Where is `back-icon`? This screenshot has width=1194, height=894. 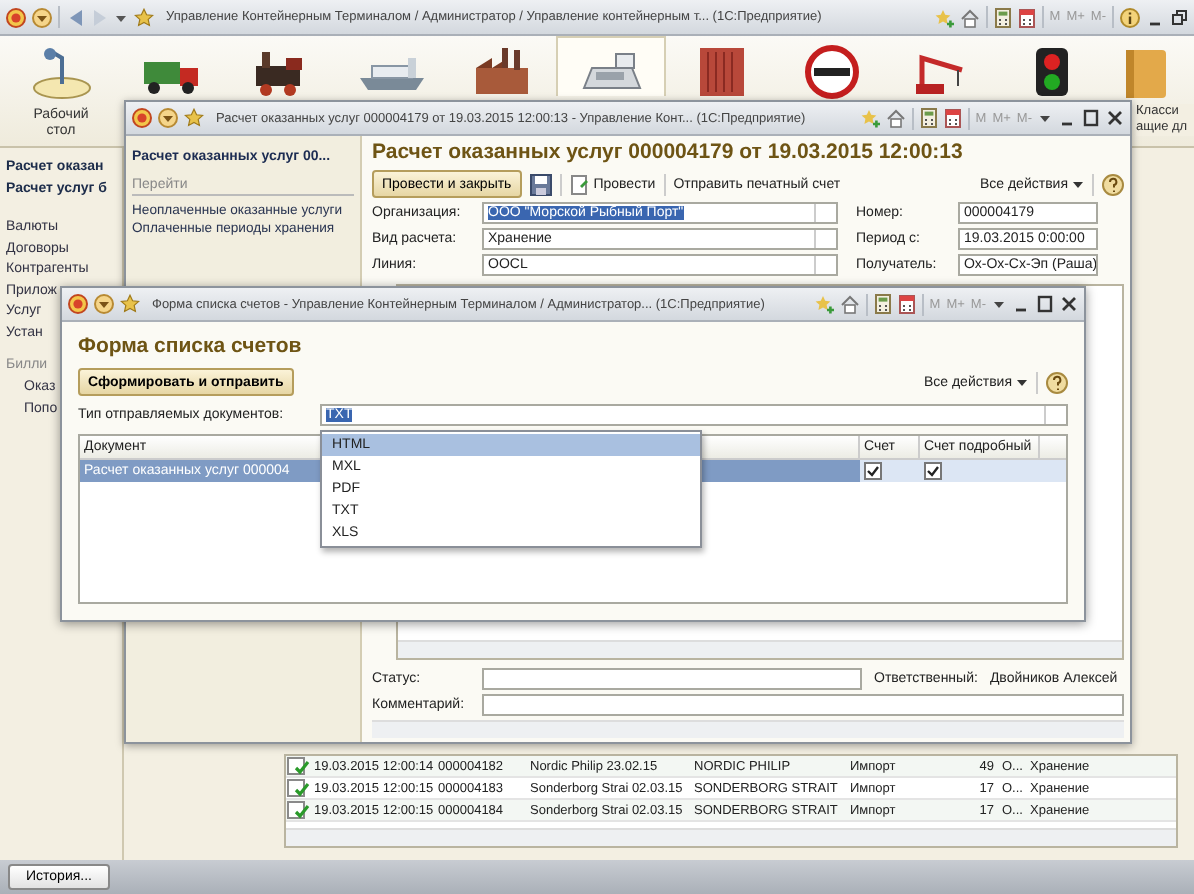 back-icon is located at coordinates (75, 17).